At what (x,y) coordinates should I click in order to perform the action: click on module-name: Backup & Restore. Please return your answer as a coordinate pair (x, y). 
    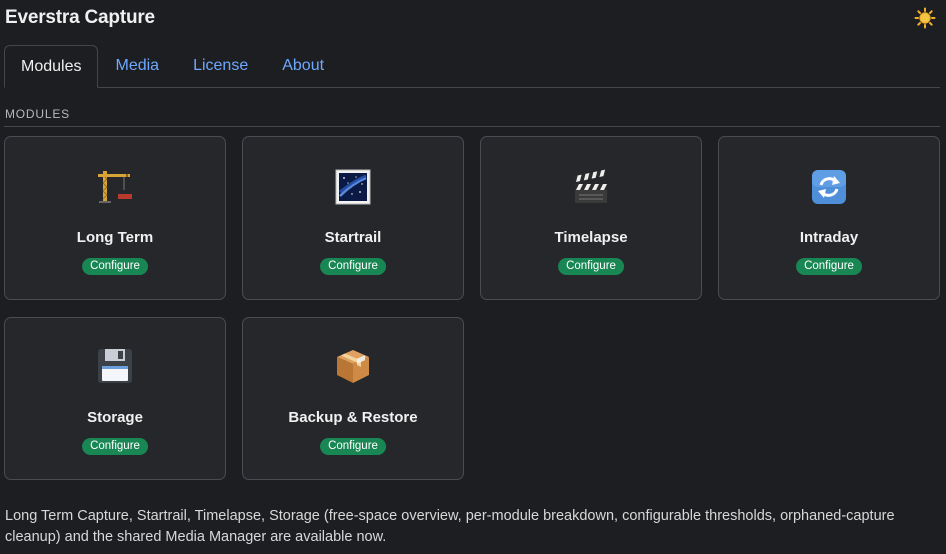
    Looking at the image, I should click on (353, 417).